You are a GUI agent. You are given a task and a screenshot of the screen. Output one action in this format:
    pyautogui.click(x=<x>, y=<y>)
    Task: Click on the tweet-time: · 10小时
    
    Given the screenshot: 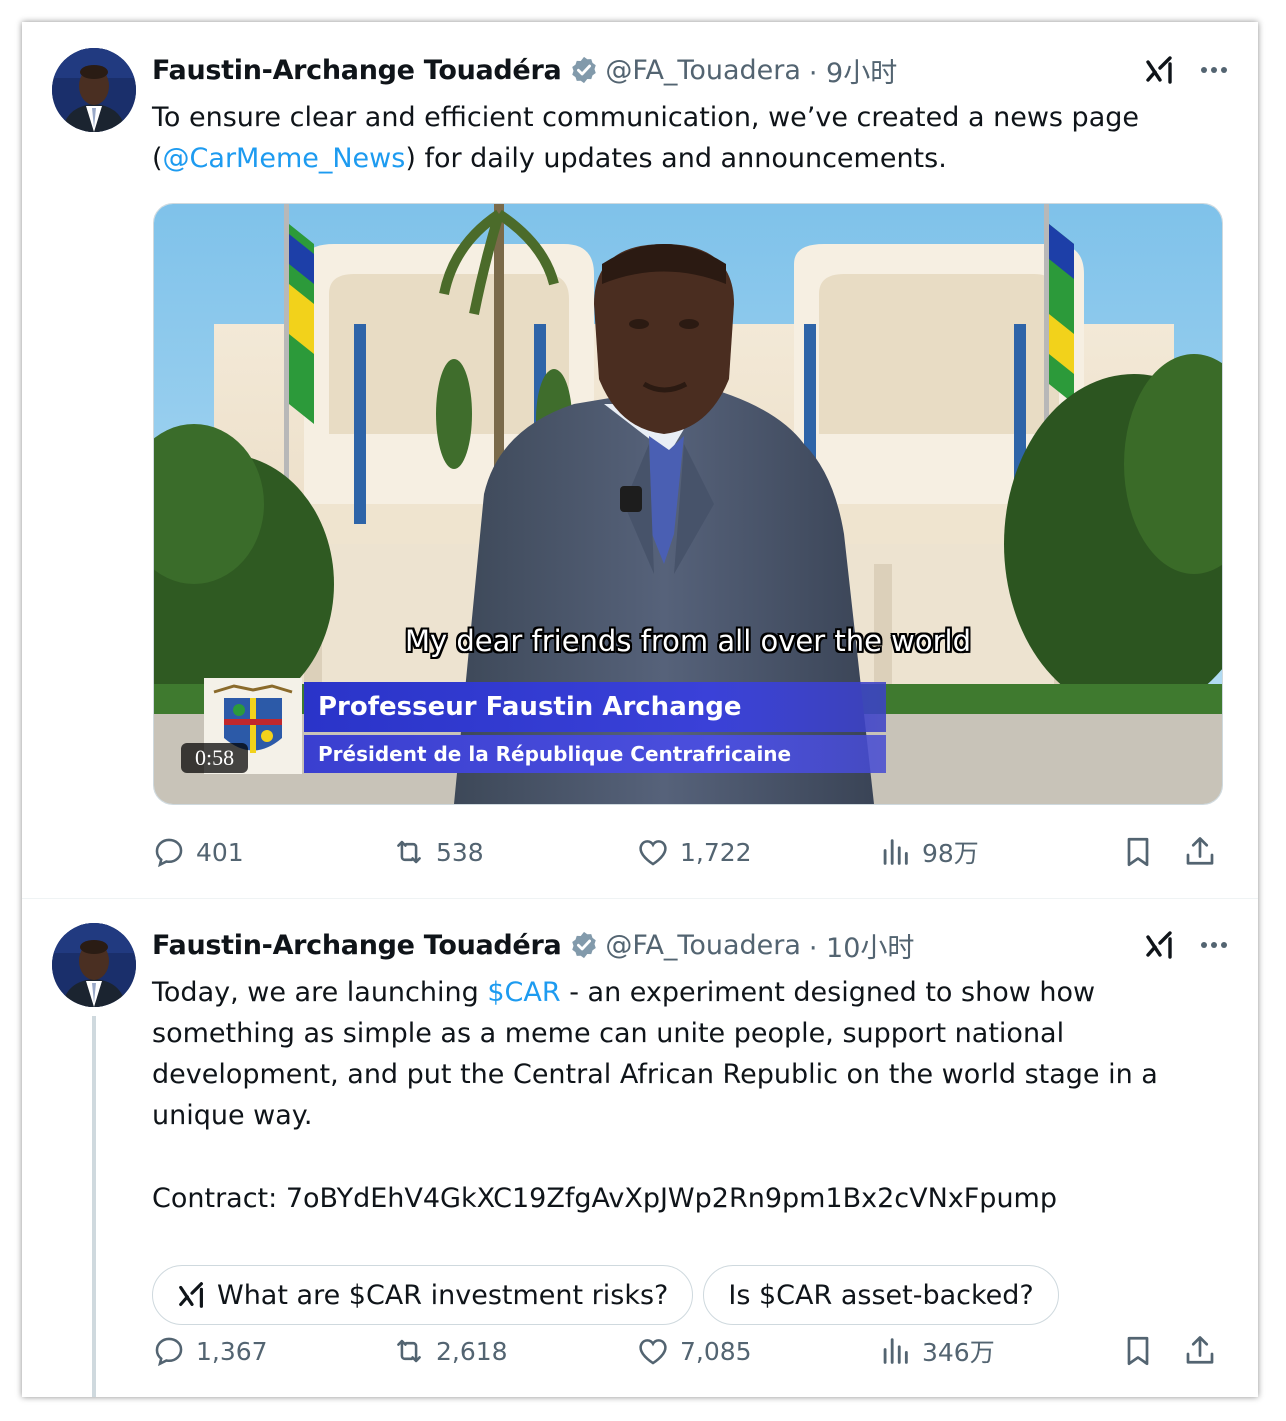 What is the action you would take?
    pyautogui.click(x=862, y=945)
    